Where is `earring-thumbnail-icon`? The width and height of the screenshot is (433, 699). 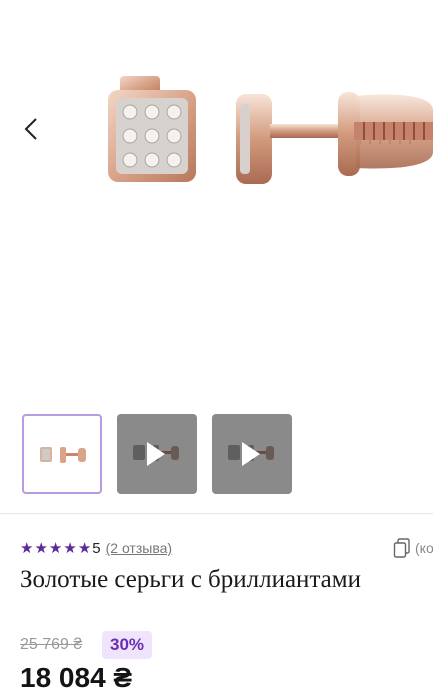 earring-thumbnail-icon is located at coordinates (63, 455).